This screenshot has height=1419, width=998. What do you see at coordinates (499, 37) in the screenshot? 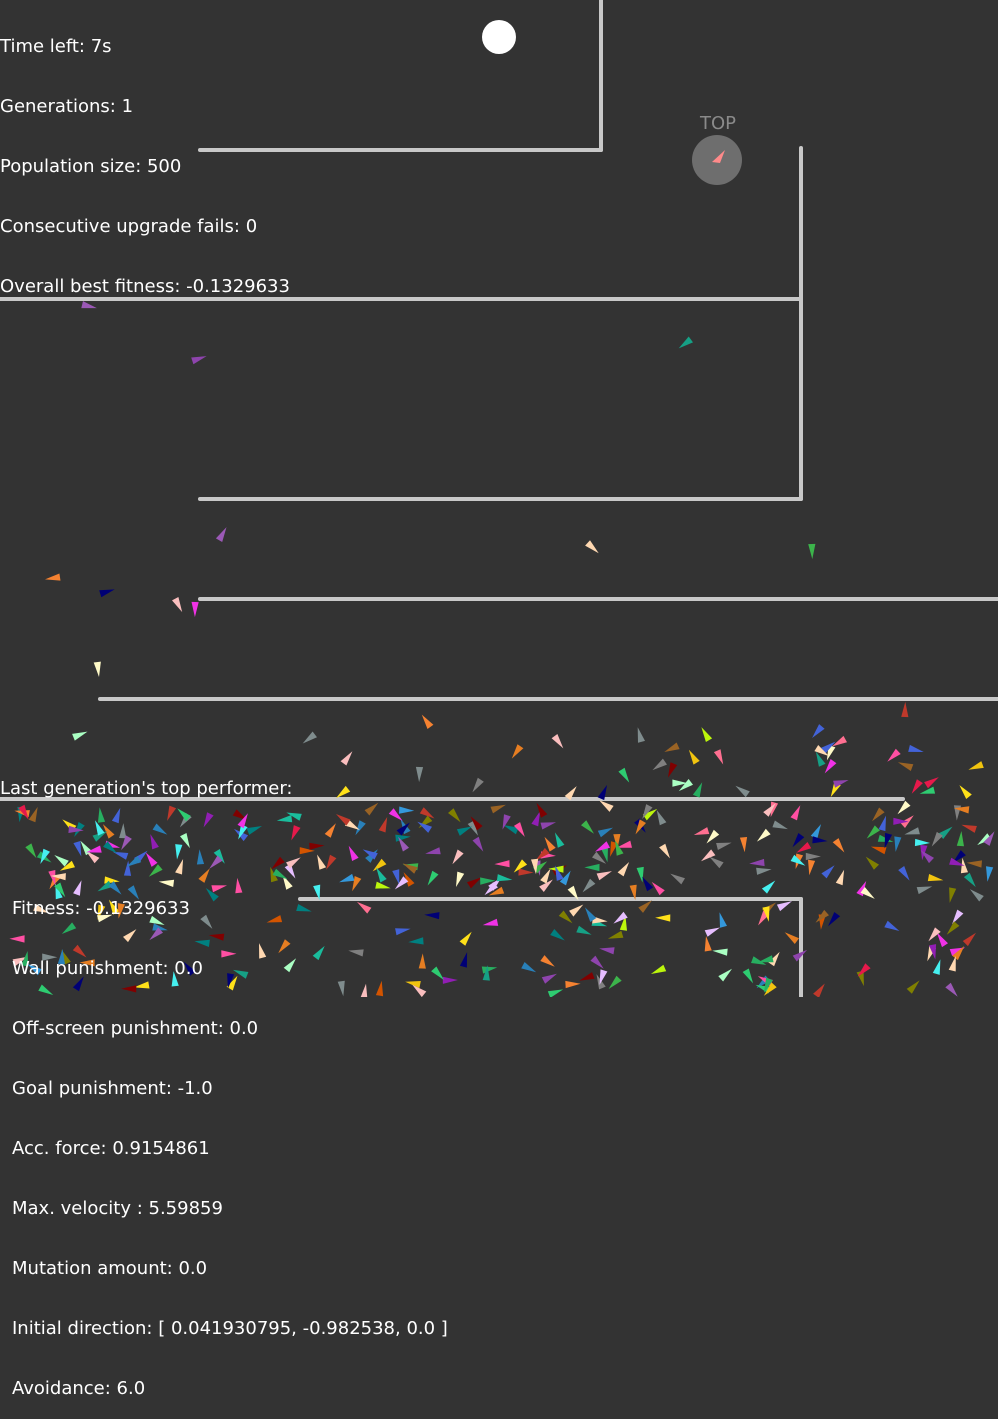
I see `goal-circle` at bounding box center [499, 37].